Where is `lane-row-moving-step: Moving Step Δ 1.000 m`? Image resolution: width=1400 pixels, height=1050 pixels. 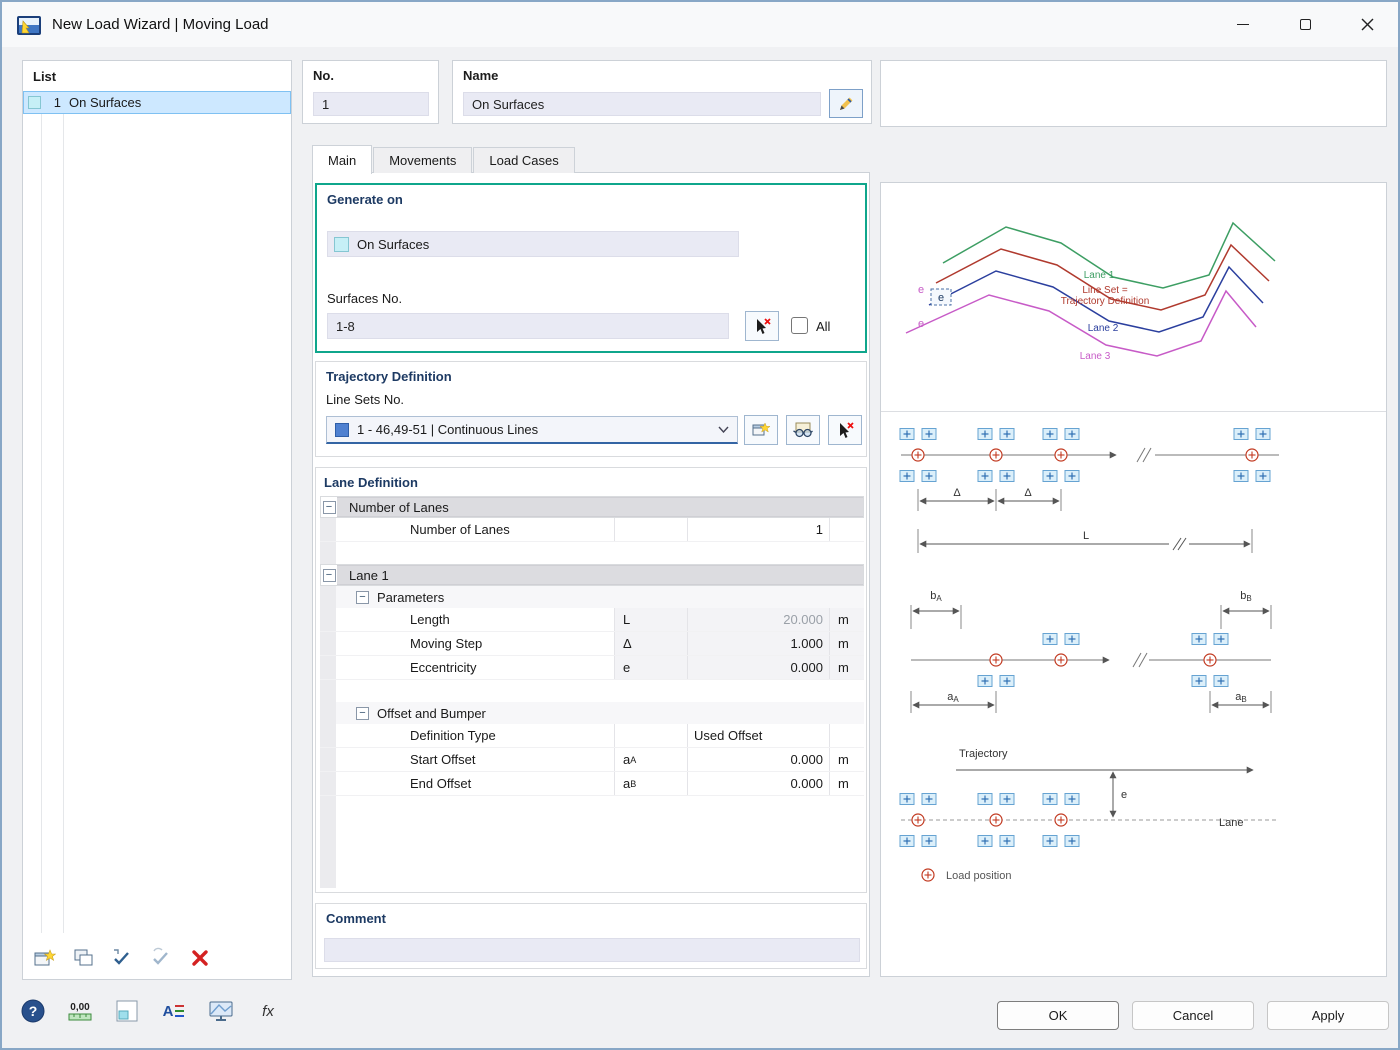
lane-row-moving-step: Moving Step Δ 1.000 m is located at coordinates (592, 644).